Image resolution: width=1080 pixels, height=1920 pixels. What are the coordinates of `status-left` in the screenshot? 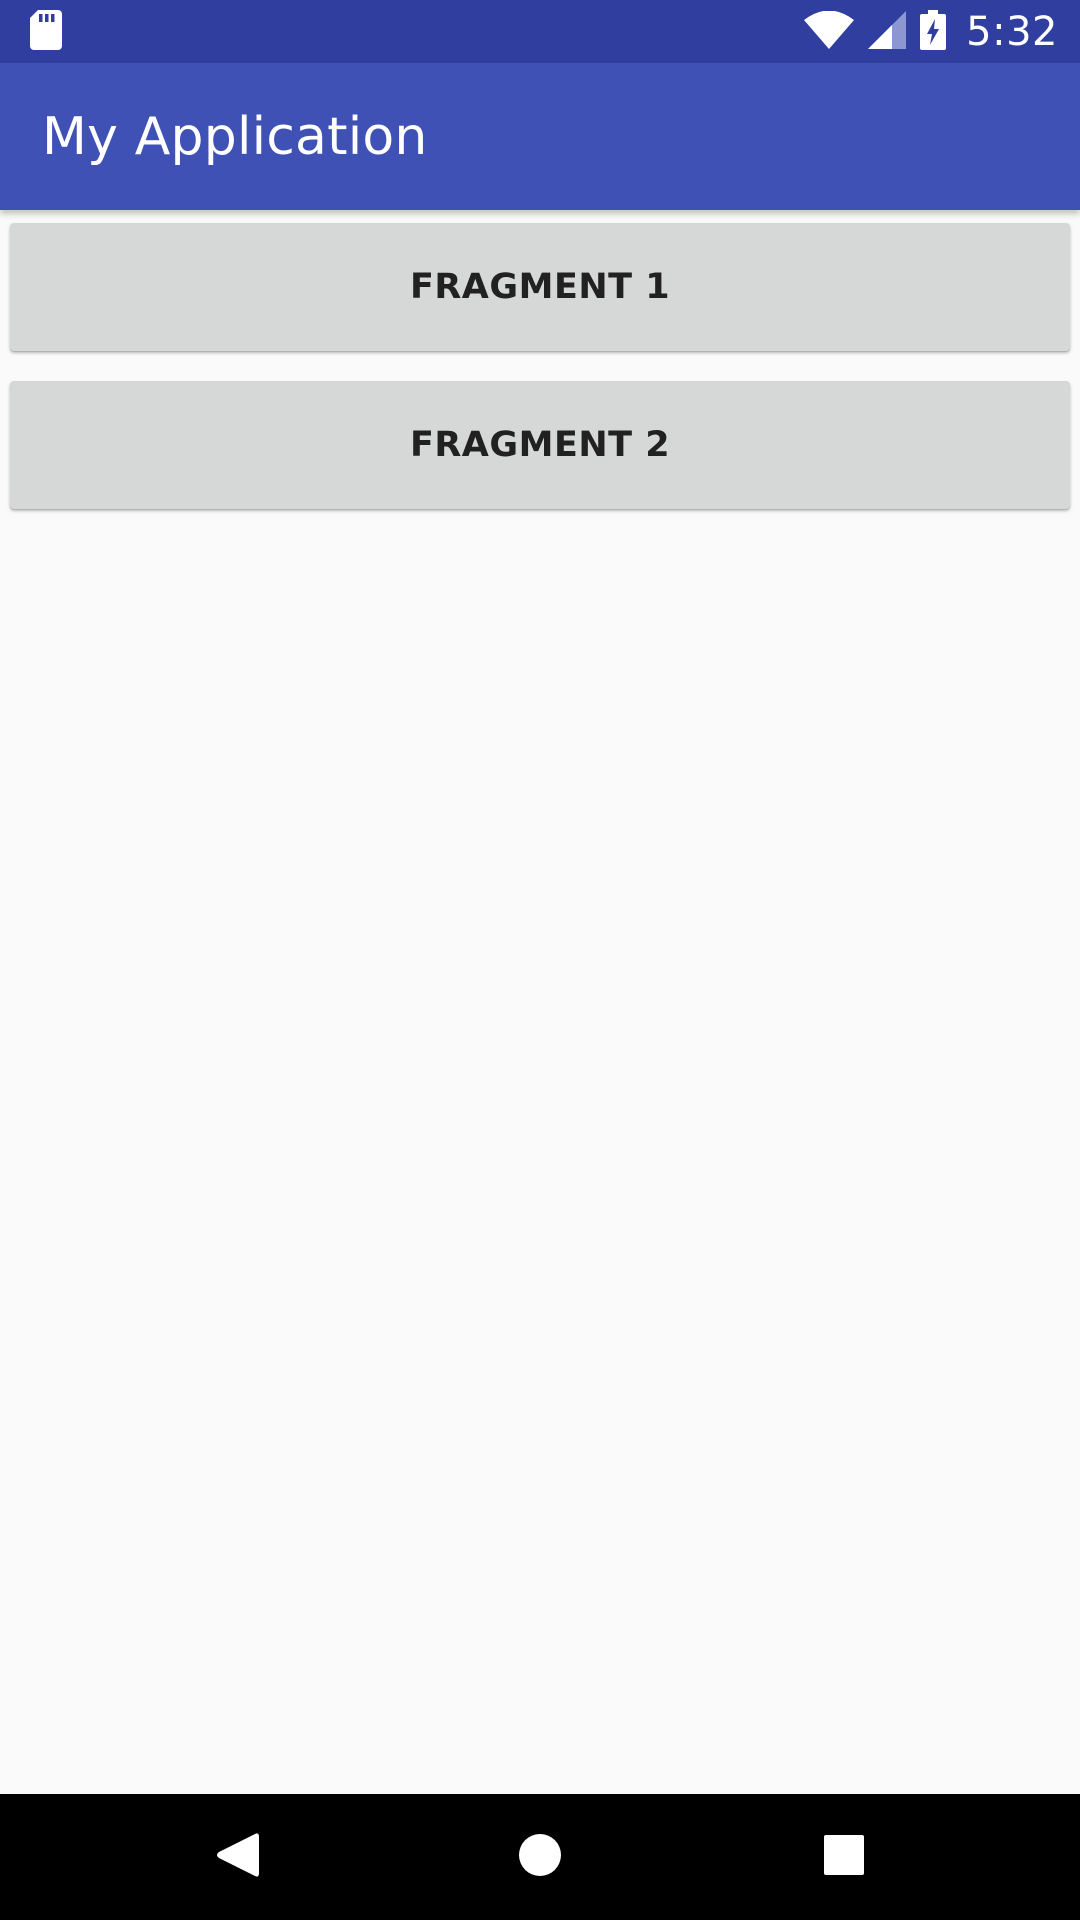 It's located at (47, 31).